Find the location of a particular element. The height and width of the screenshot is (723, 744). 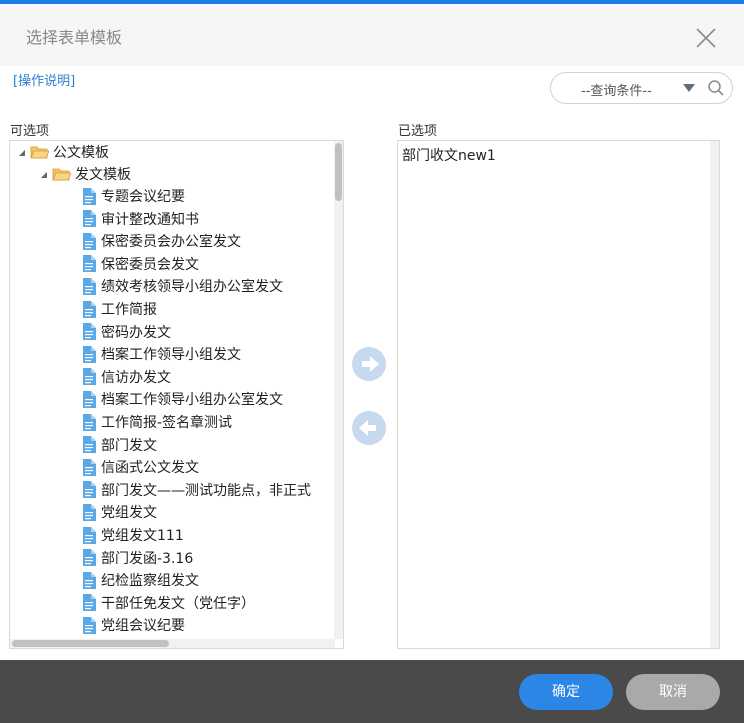

tree-leaf-label: 党组发文111 is located at coordinates (142, 536).